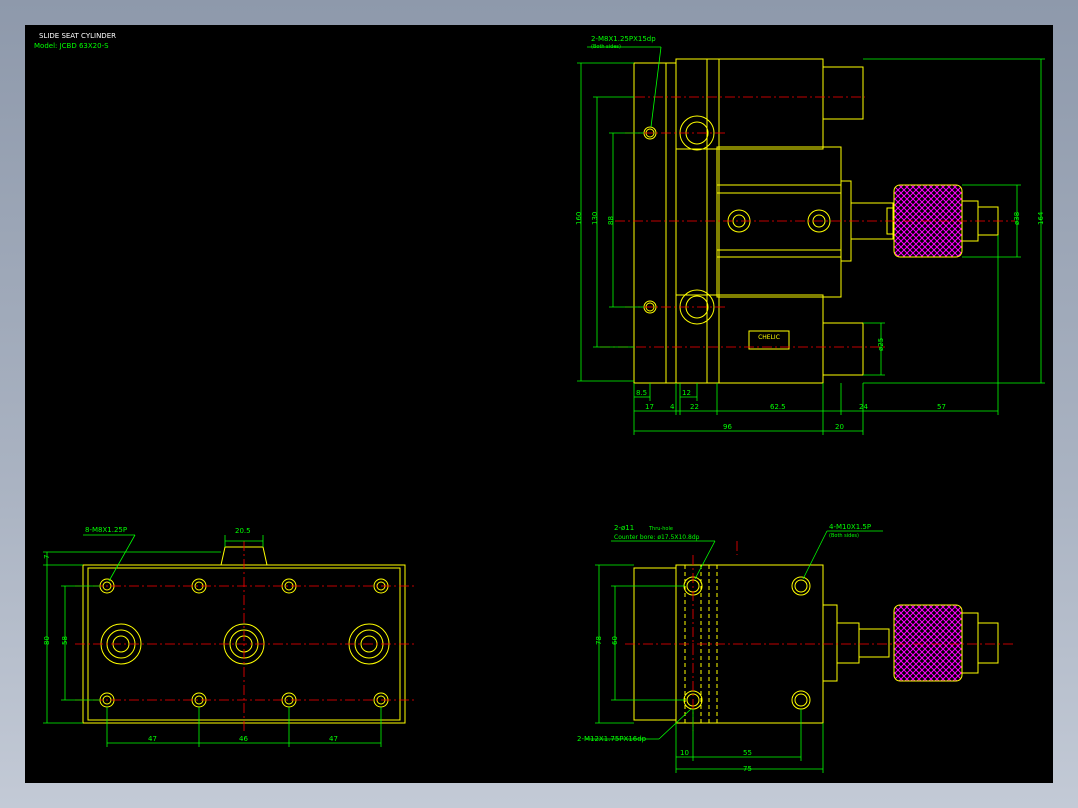  Describe the element at coordinates (649, 407) in the screenshot. I see `dim-17: 17` at that location.